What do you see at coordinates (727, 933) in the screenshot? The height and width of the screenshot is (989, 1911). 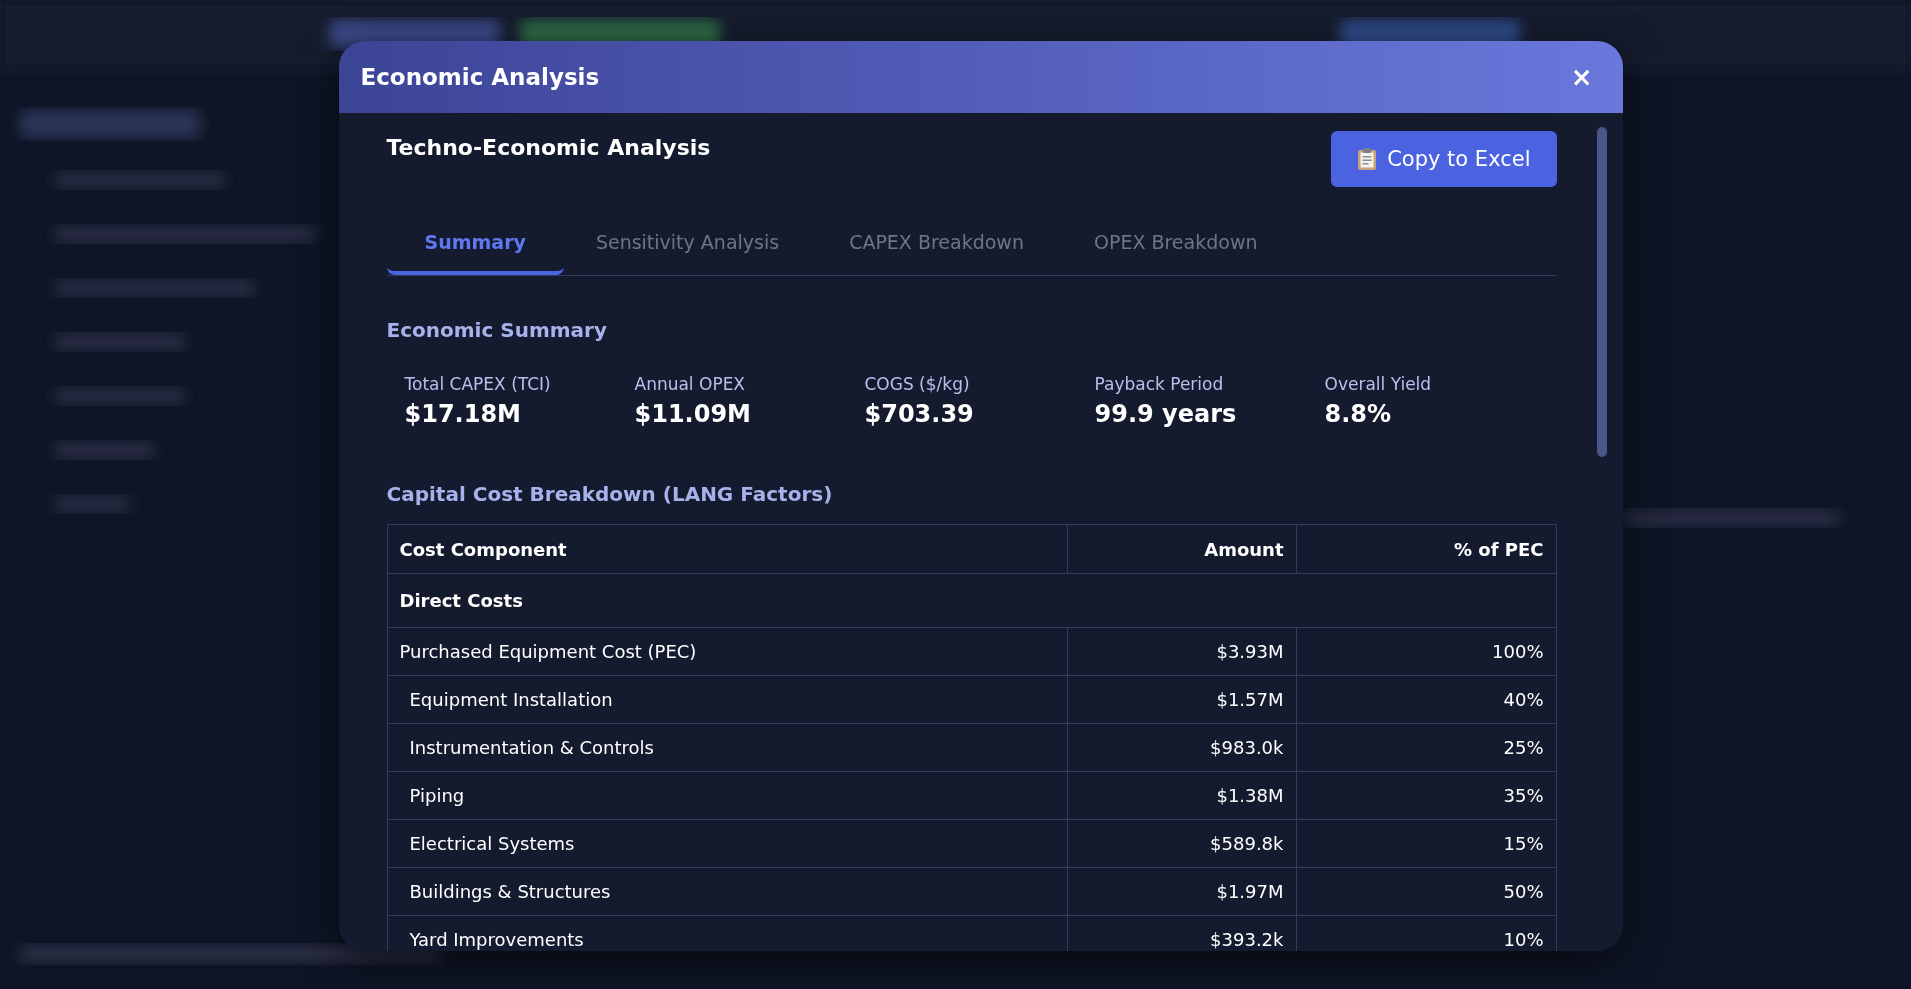 I see `table-cell: Yard Improvements` at bounding box center [727, 933].